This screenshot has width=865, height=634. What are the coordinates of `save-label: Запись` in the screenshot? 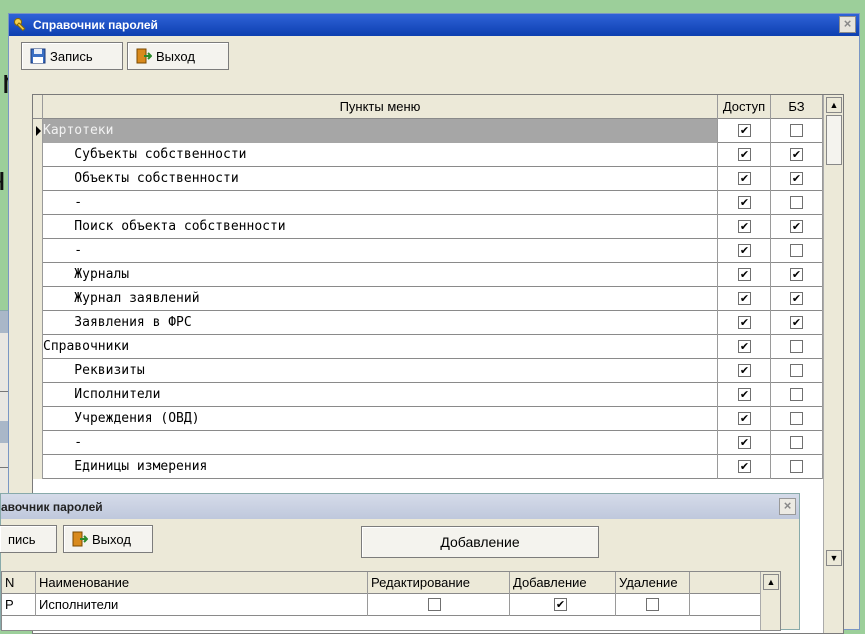 It's located at (71, 56).